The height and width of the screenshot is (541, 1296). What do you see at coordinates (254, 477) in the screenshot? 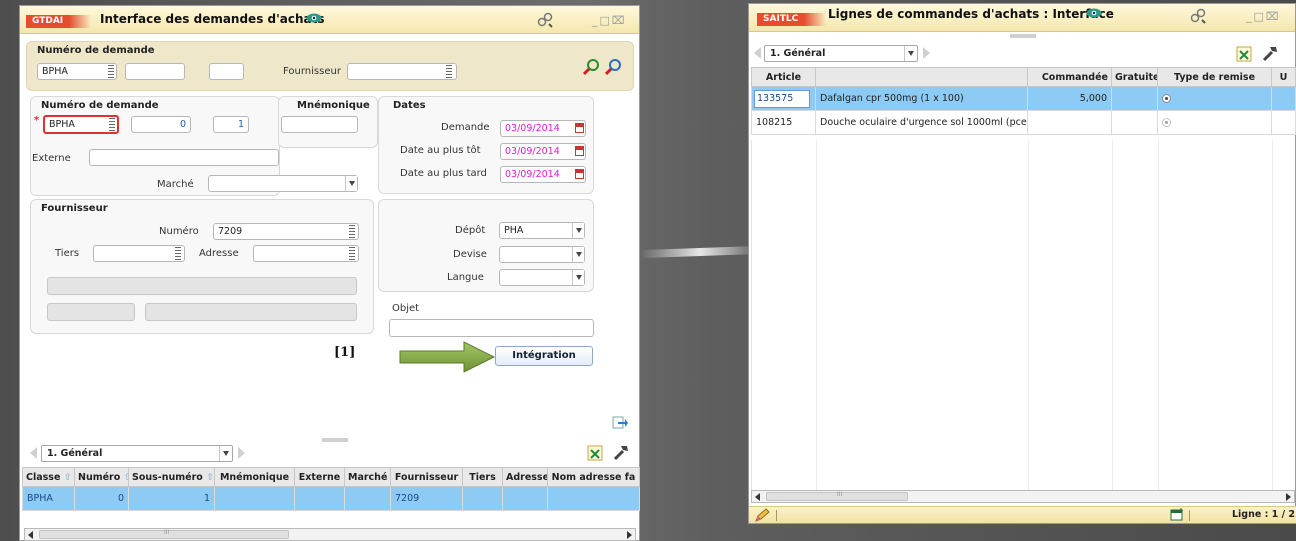
I see `column-header: Mnémonique` at bounding box center [254, 477].